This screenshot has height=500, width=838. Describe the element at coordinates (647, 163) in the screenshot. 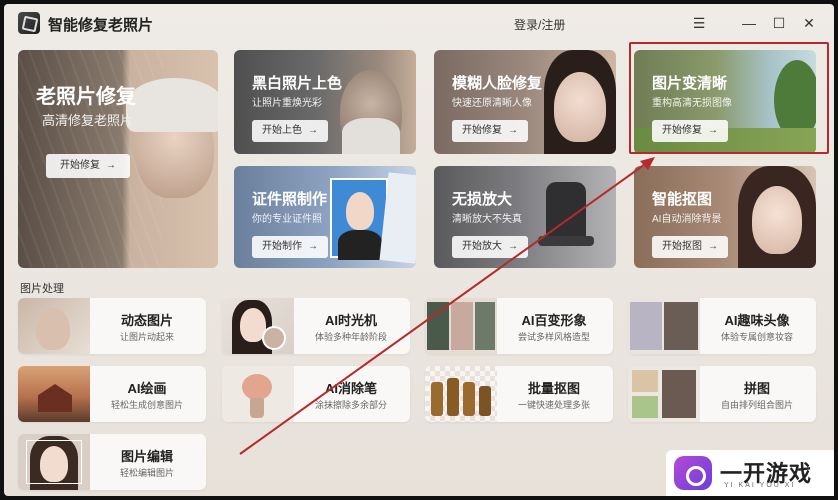

I see `arrow-head` at that location.